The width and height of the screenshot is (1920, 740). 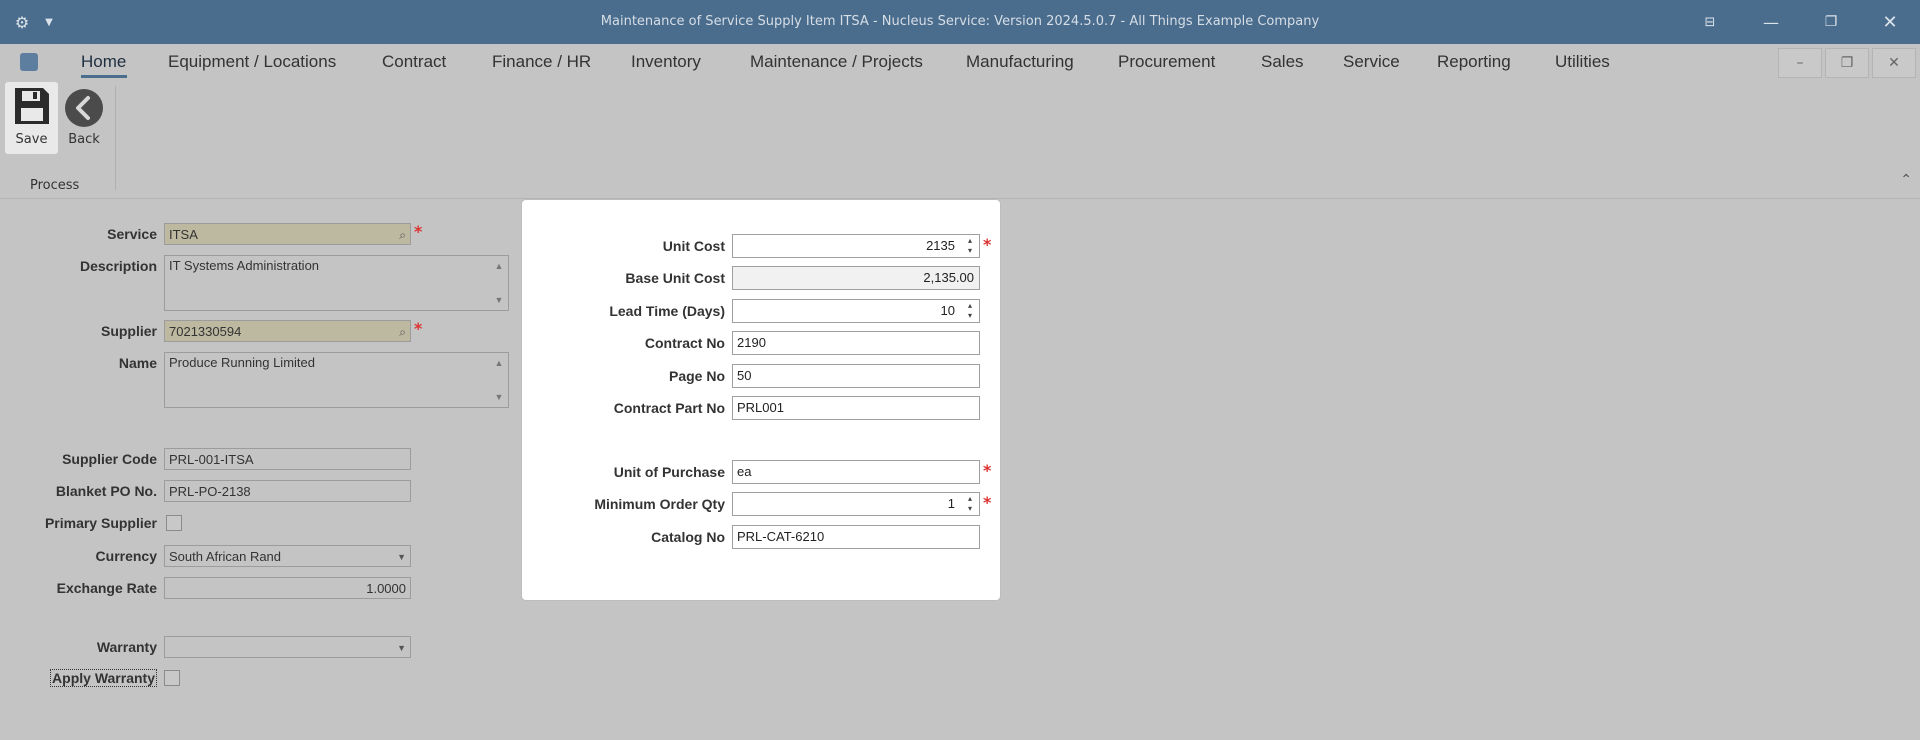 What do you see at coordinates (1906, 180) in the screenshot?
I see `collapse-ribbon-chevron-icon: ⌃` at bounding box center [1906, 180].